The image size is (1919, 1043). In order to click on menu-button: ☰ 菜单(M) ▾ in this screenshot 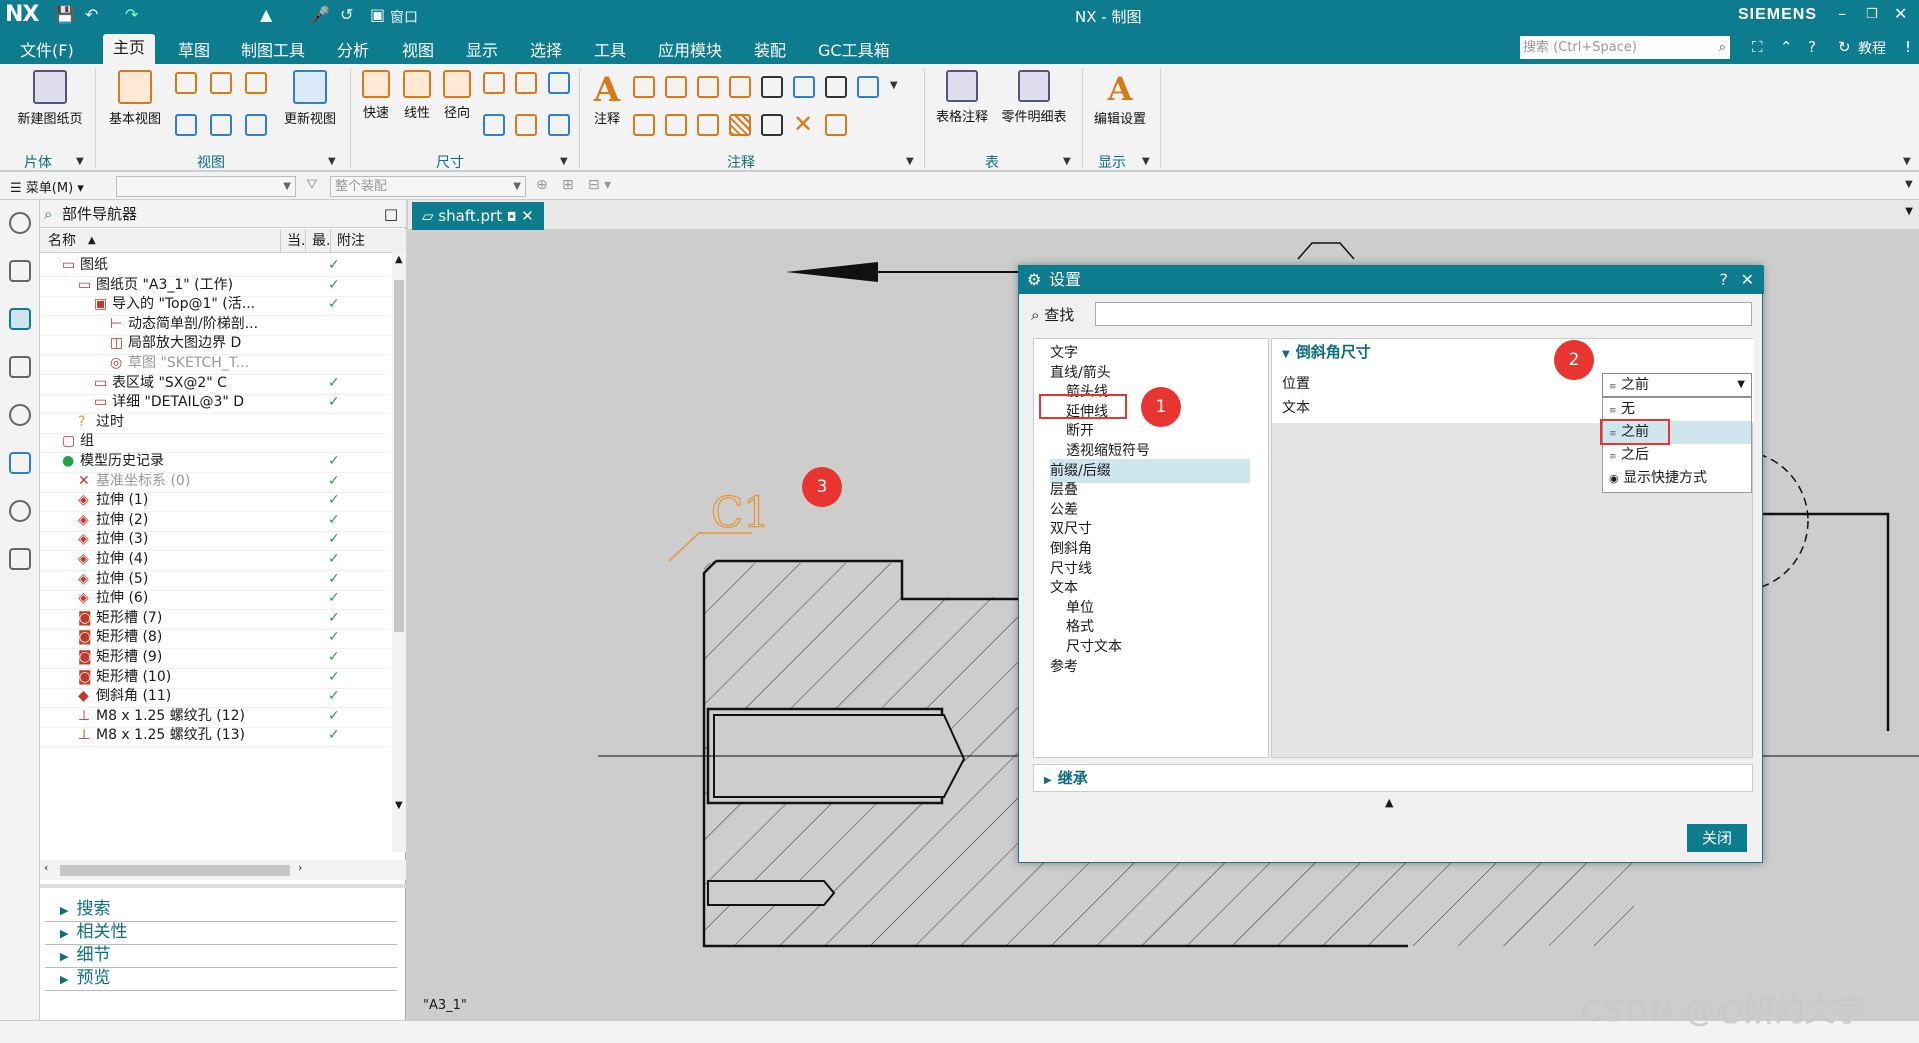, I will do `click(47, 186)`.